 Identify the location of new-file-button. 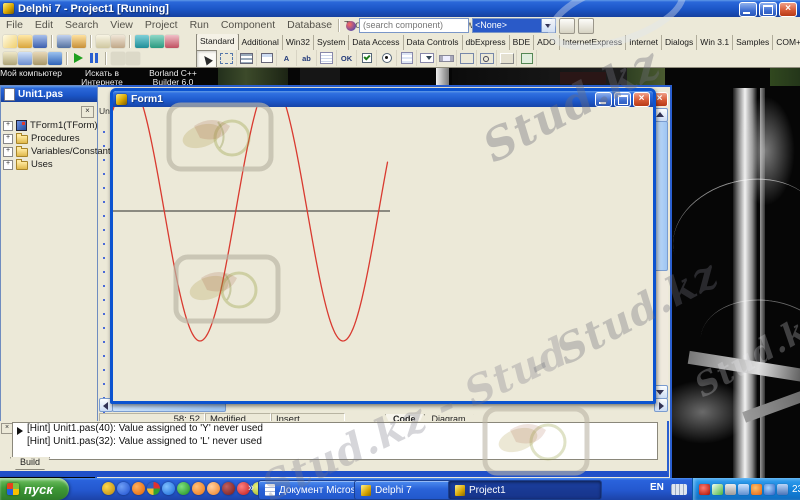
(10, 41).